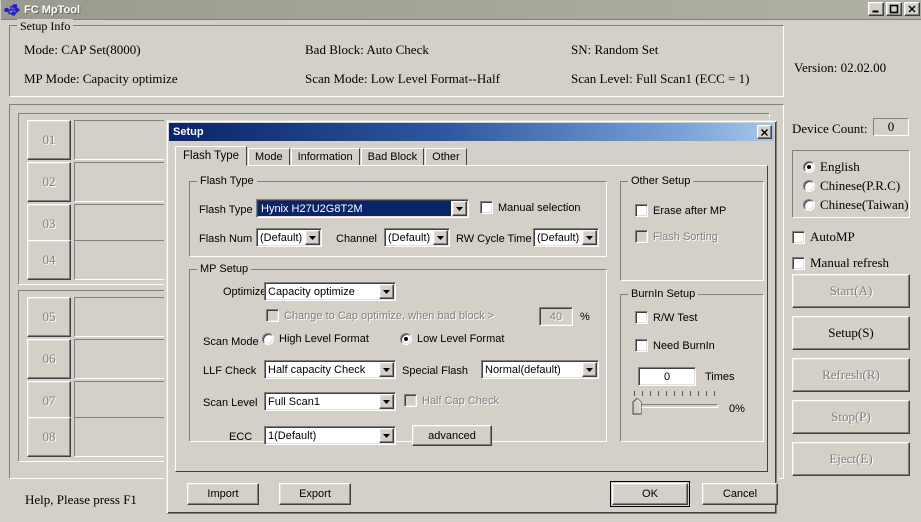  What do you see at coordinates (660, 78) in the screenshot?
I see `setup-info-scan-level: Scan Level: Full Scan1 (ECC = 1)` at bounding box center [660, 78].